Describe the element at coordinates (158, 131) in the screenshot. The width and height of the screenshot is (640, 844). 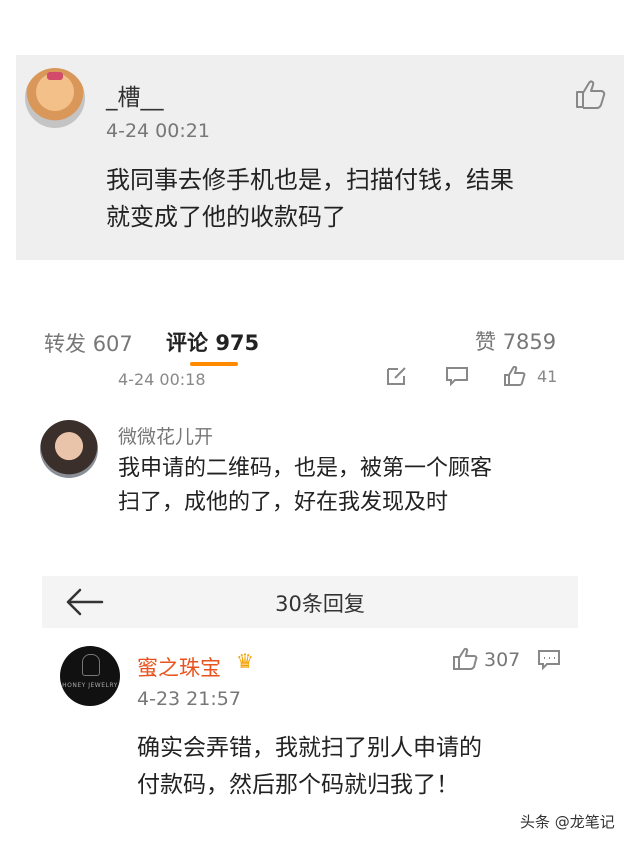
I see `timestamp: 4-24 00:21` at that location.